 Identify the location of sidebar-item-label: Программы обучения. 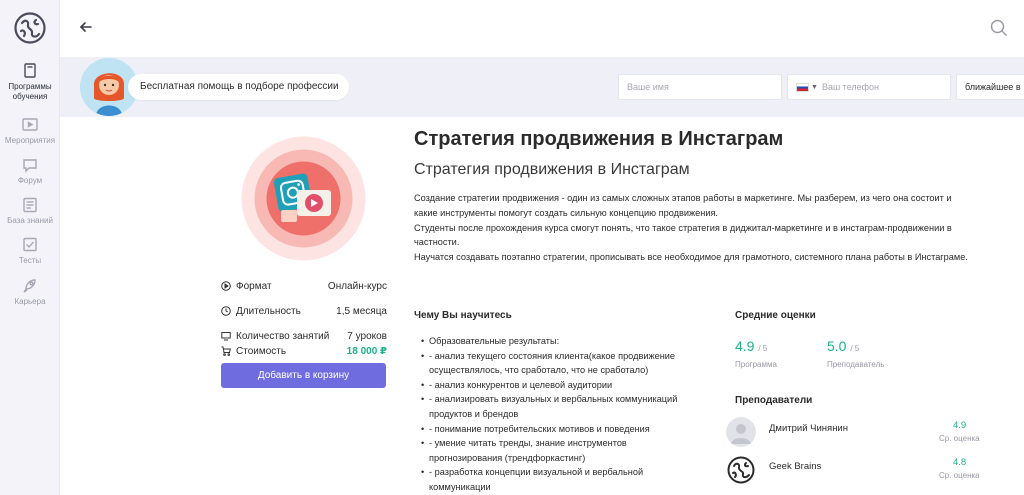
(30, 91).